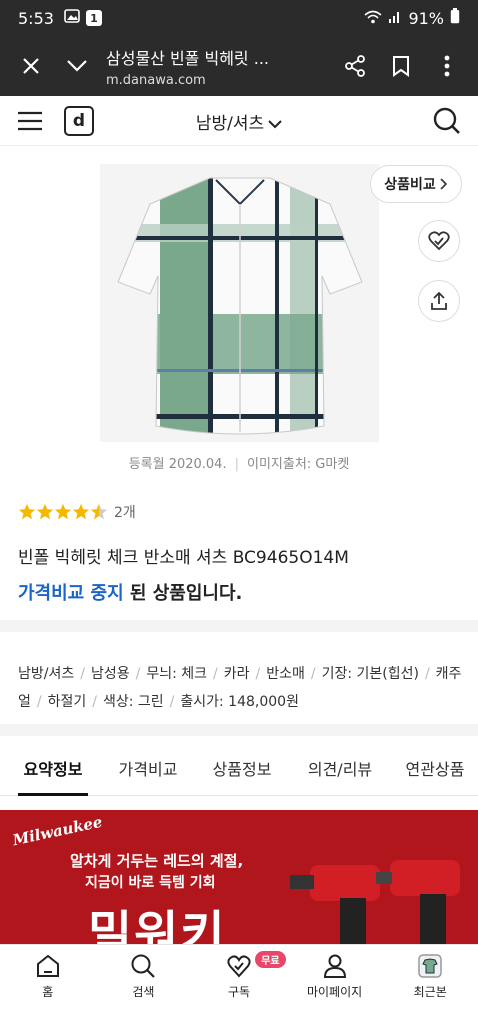 This screenshot has width=478, height=1024. What do you see at coordinates (335, 984) in the screenshot?
I see `nav-mypage: 마이페이지` at bounding box center [335, 984].